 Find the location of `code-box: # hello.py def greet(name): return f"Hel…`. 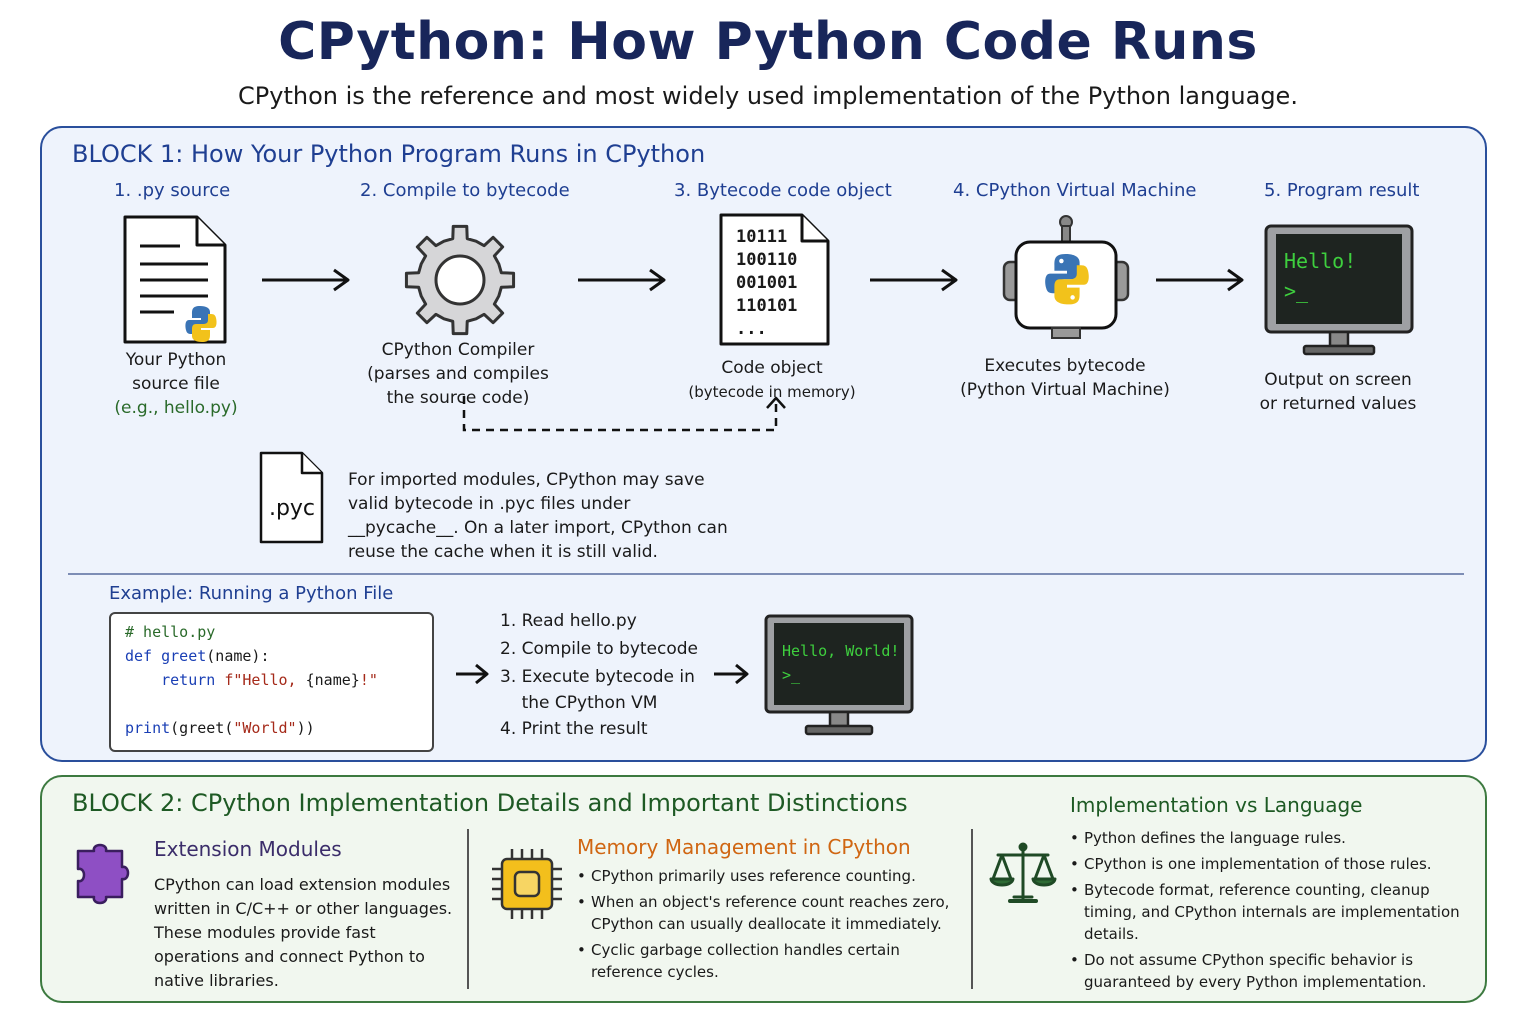

code-box: # hello.py def greet(name): return f"Hel… is located at coordinates (271, 682).